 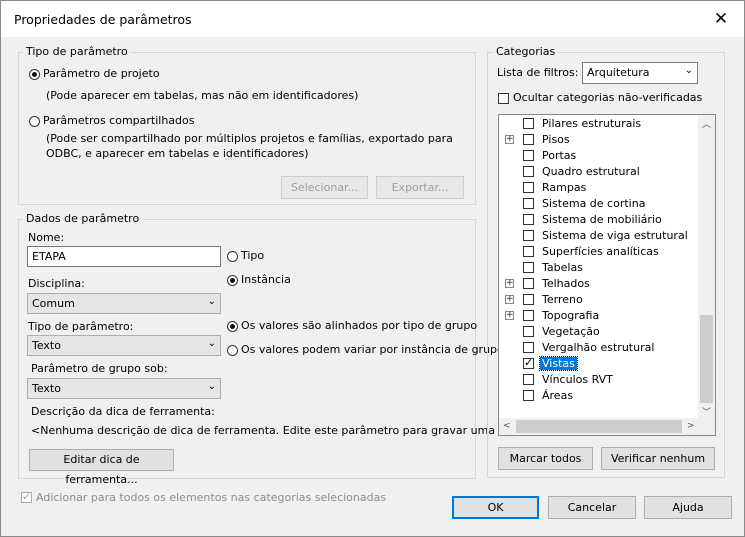 I want to click on parametros-compartilhados-radio, so click(x=34, y=121).